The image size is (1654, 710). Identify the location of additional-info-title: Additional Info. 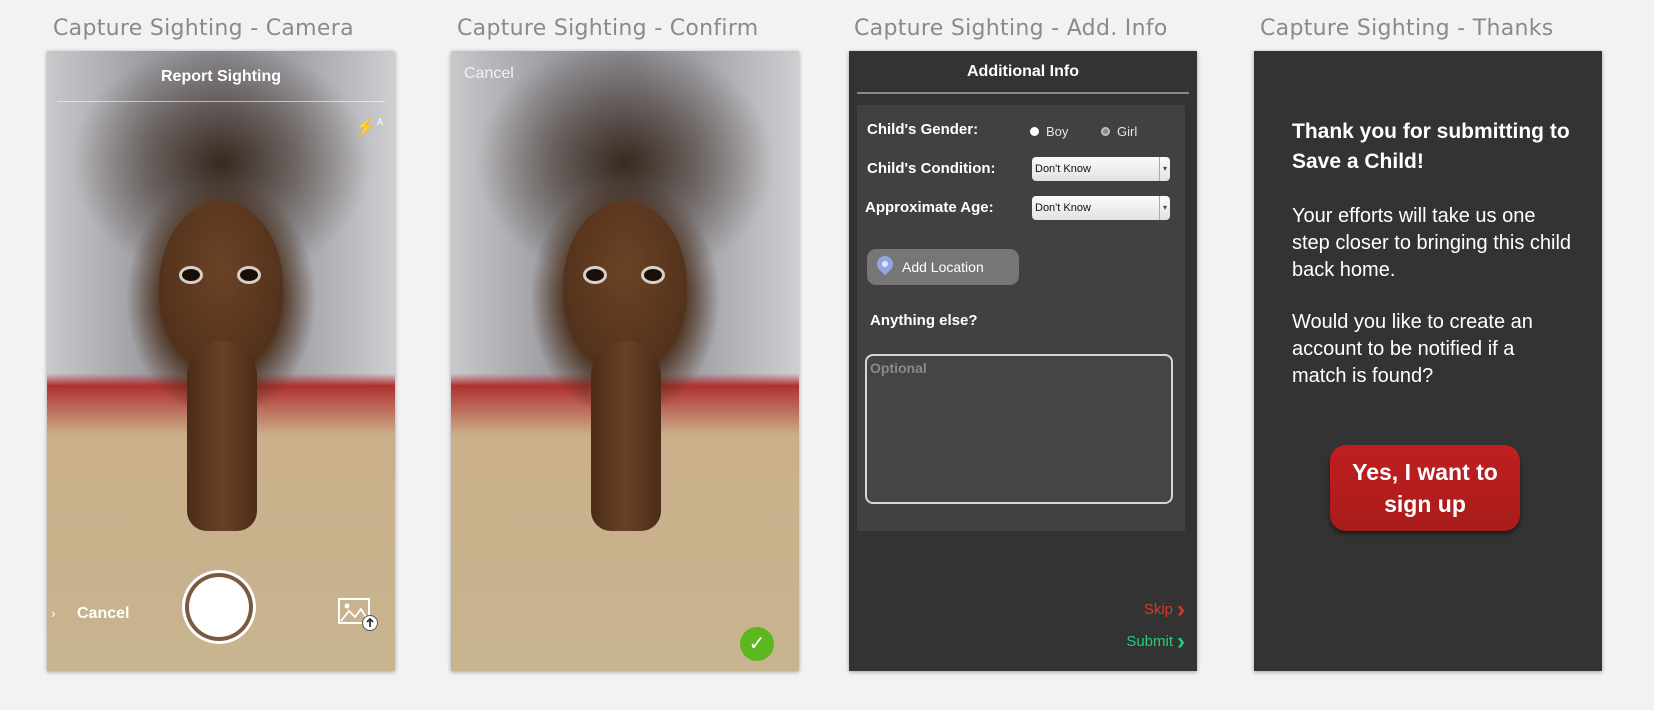
(1023, 71).